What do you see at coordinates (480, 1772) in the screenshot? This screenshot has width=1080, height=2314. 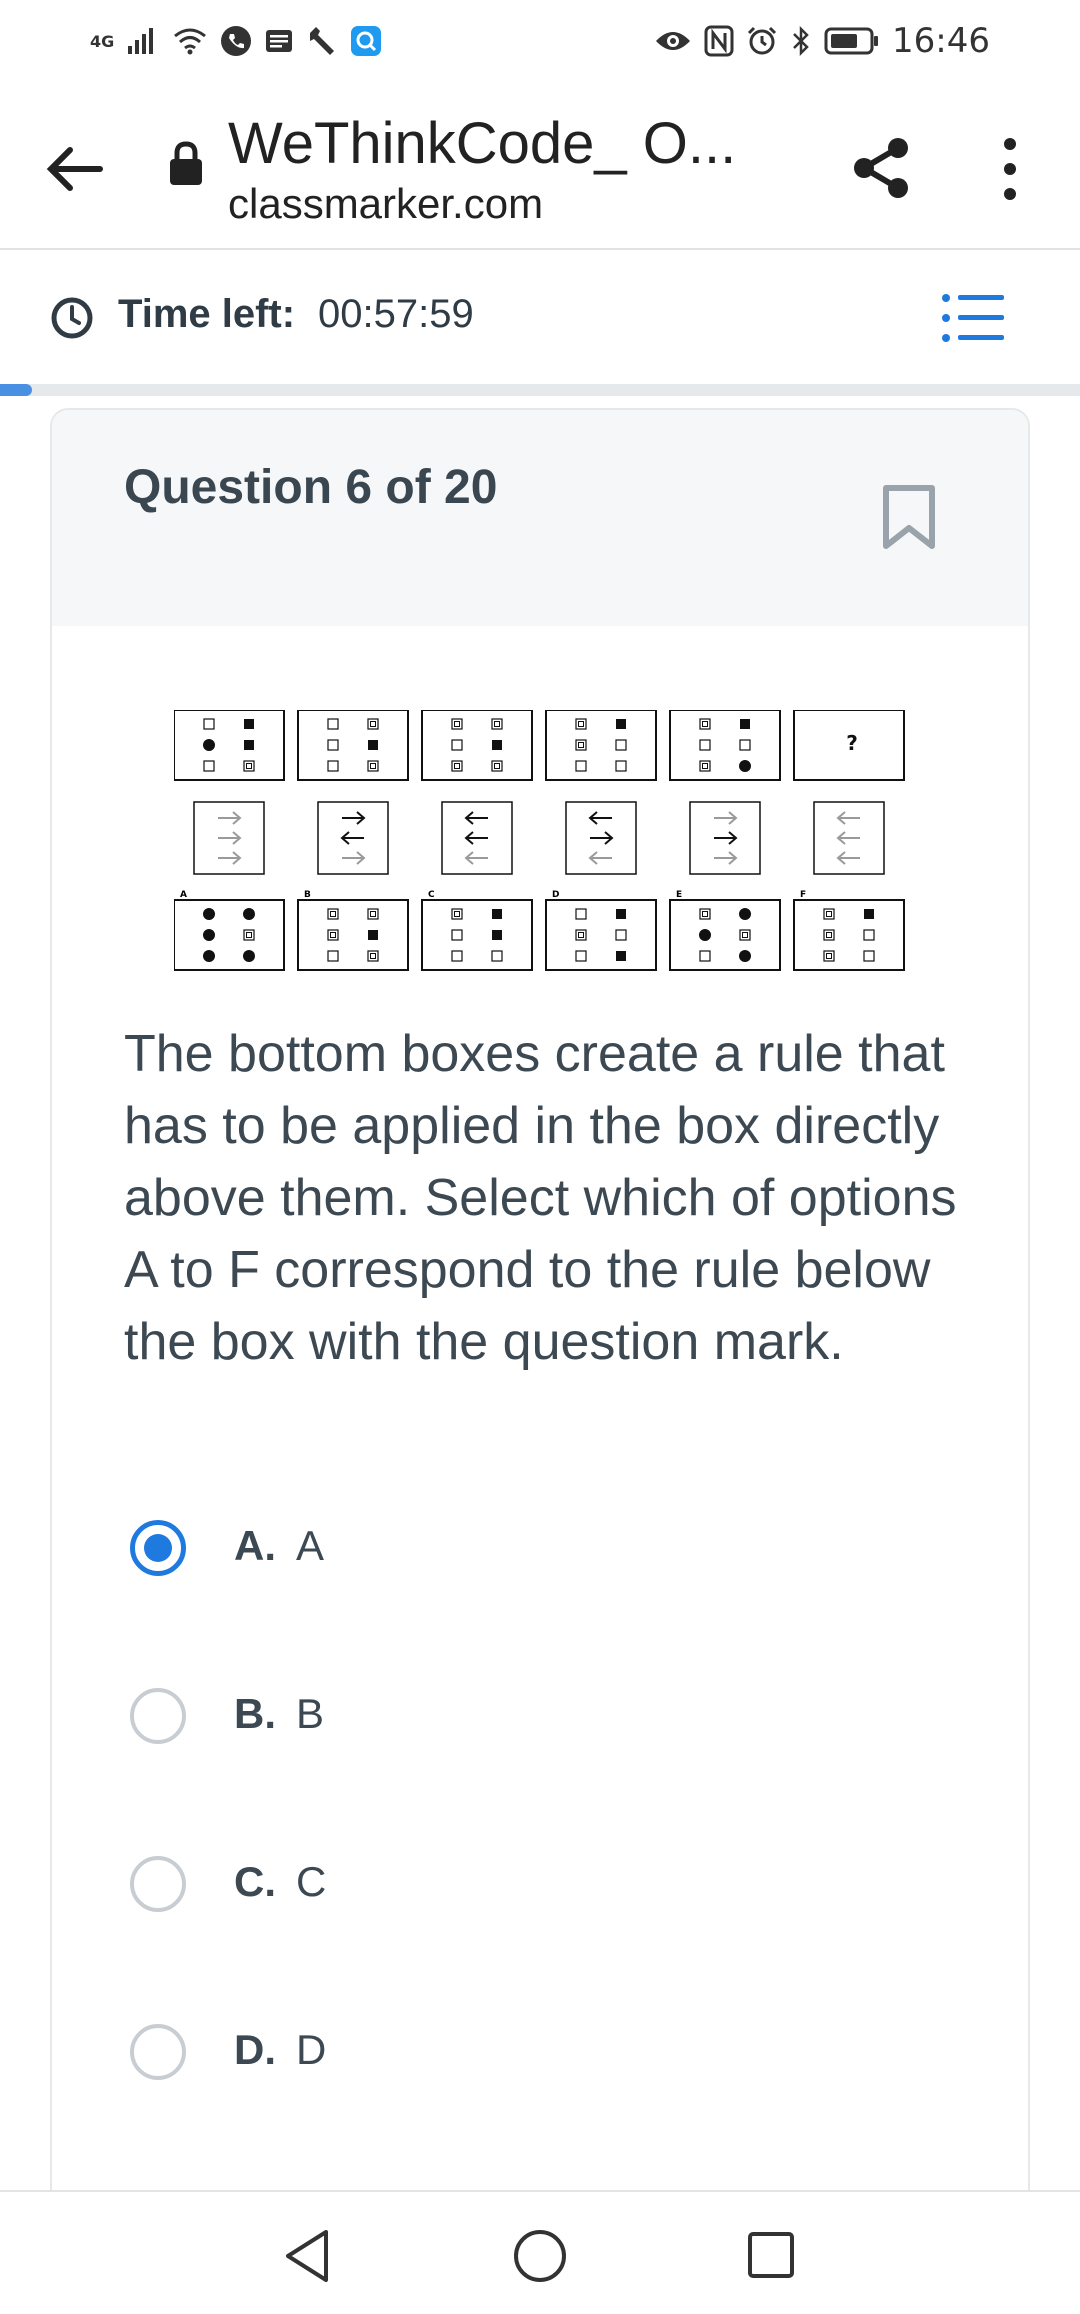 I see `option-b: B. B` at bounding box center [480, 1772].